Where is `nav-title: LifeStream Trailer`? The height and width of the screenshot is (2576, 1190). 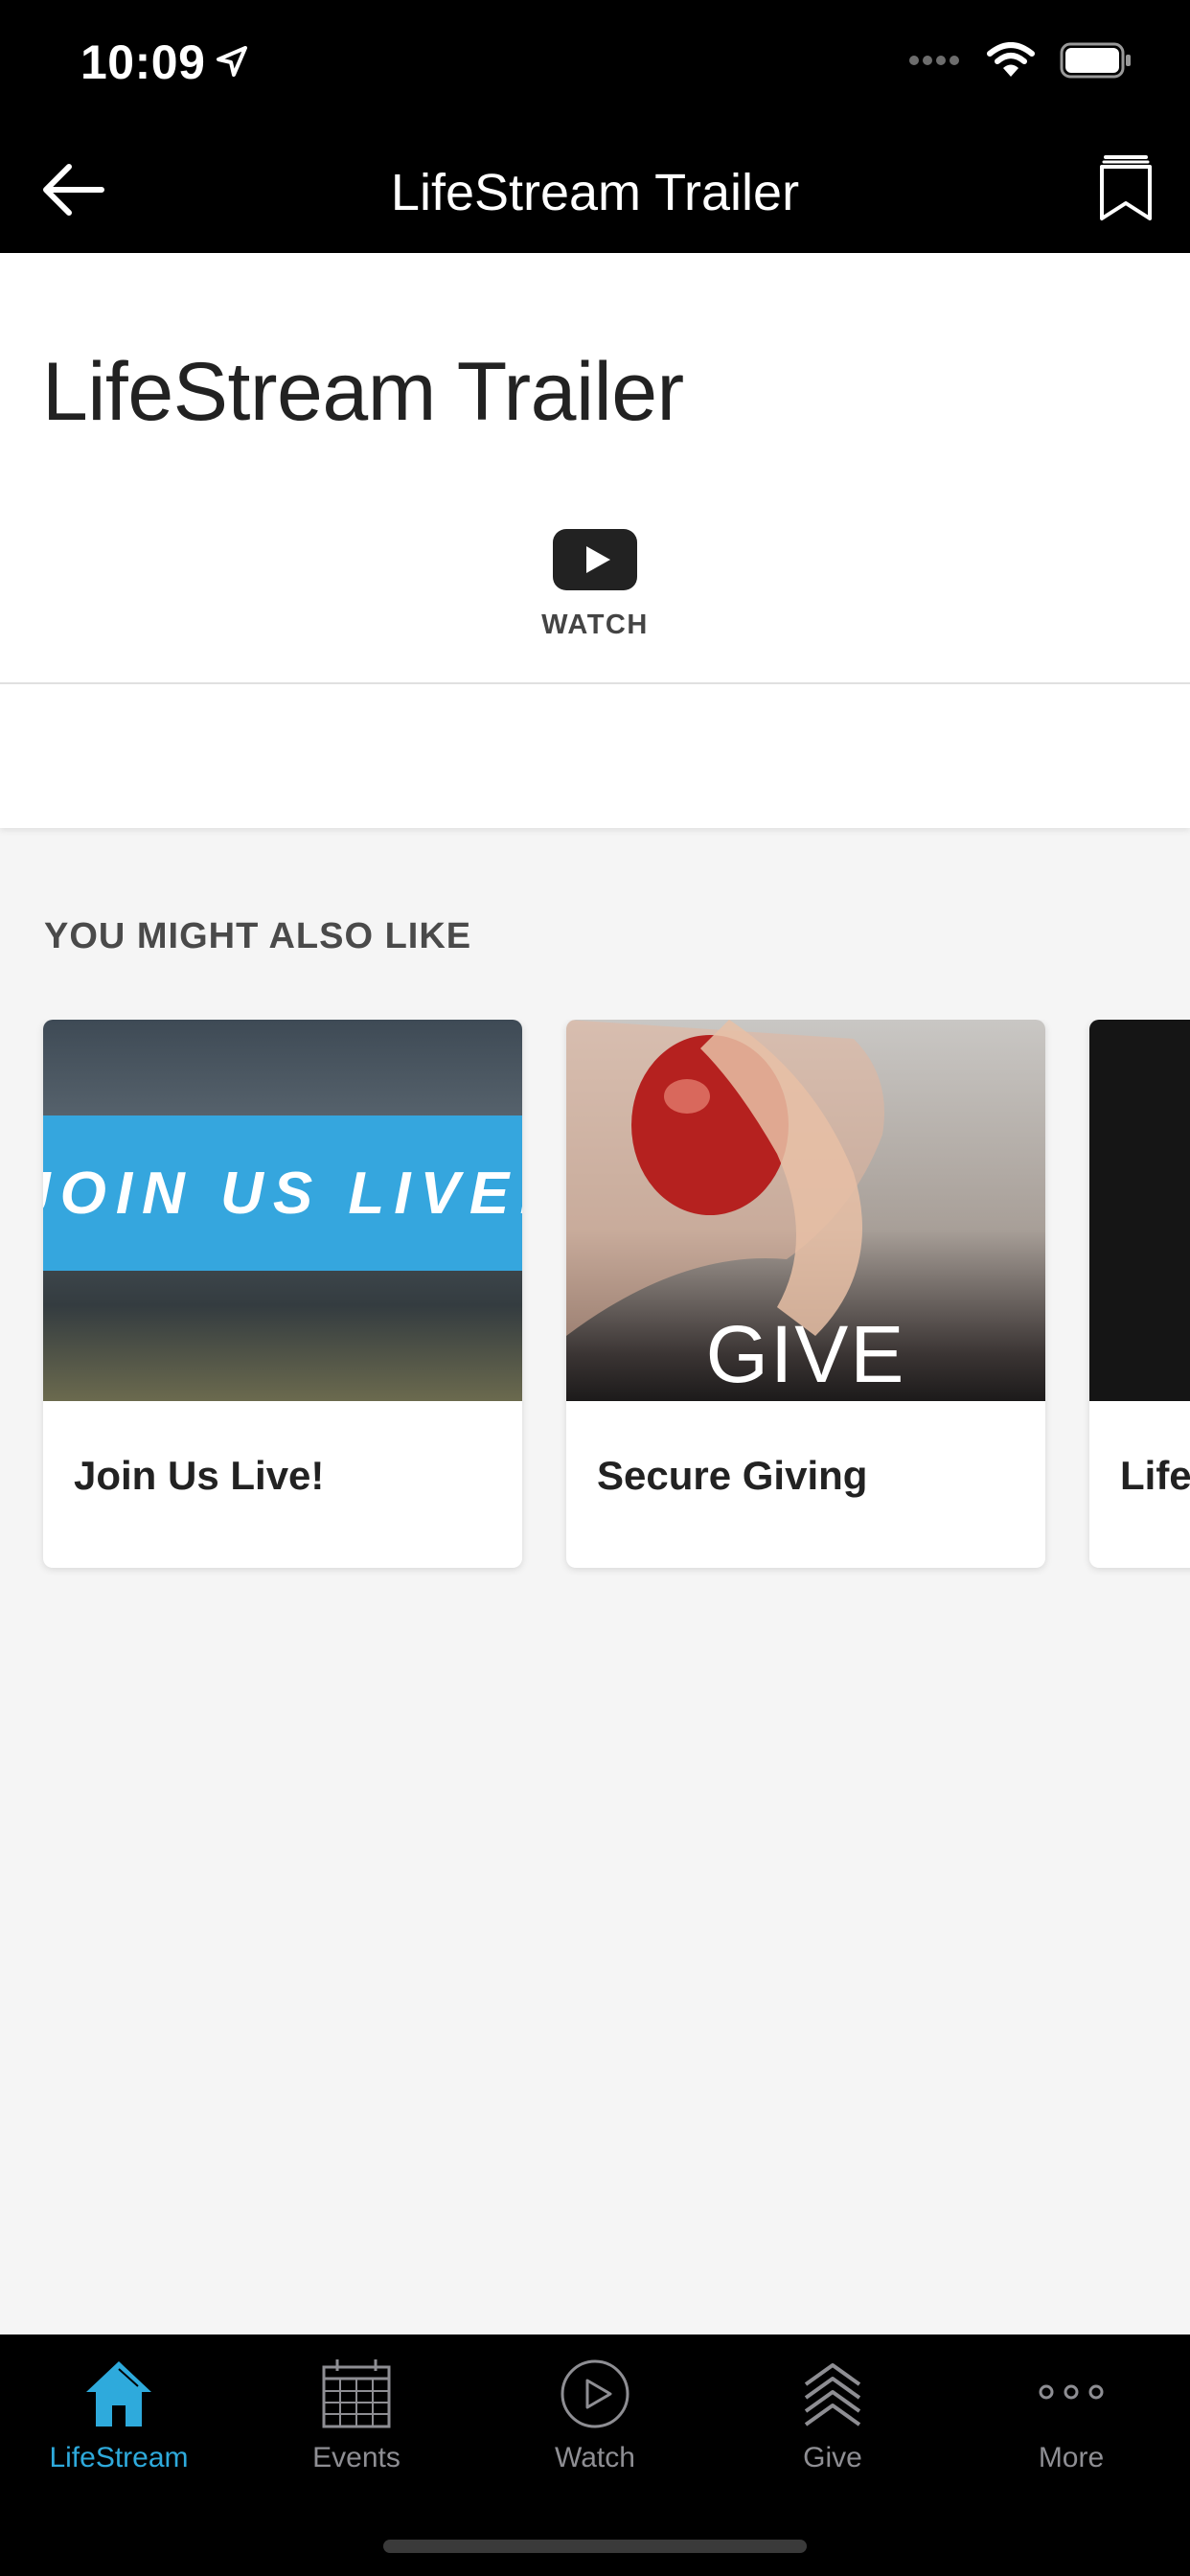
nav-title: LifeStream Trailer is located at coordinates (595, 193).